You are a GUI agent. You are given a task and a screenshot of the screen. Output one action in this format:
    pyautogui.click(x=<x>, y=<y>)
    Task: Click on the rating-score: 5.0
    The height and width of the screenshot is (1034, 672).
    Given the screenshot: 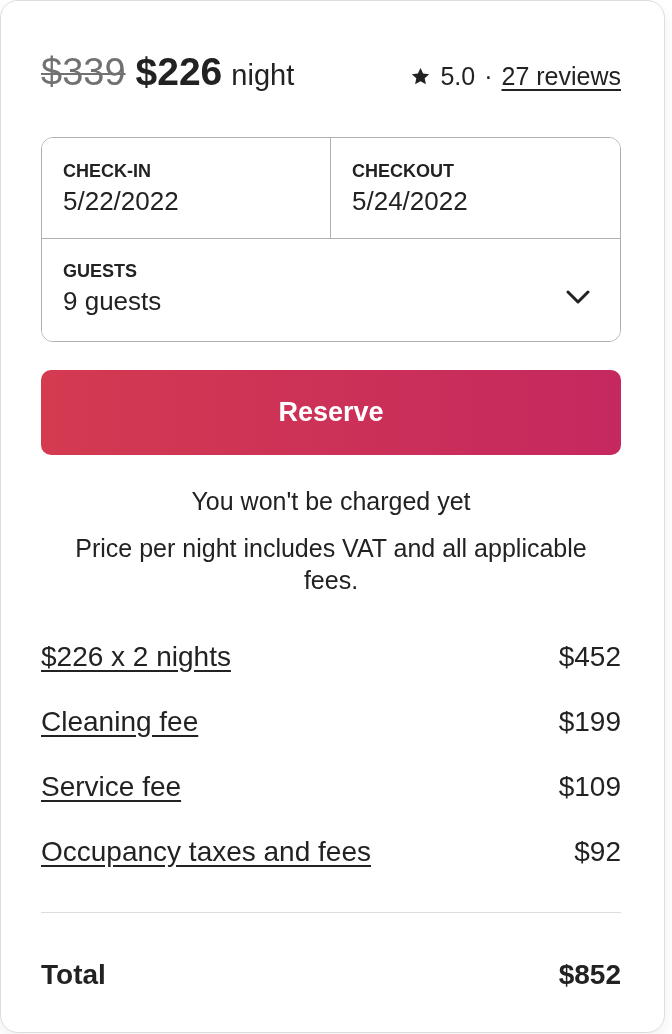 What is the action you would take?
    pyautogui.click(x=458, y=76)
    